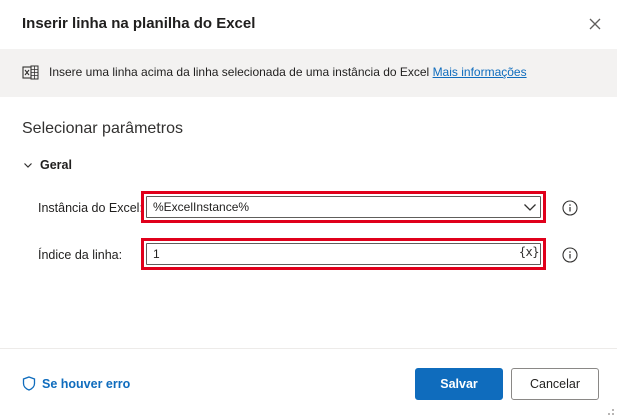  What do you see at coordinates (529, 252) in the screenshot?
I see `variable-picker-button: {x}` at bounding box center [529, 252].